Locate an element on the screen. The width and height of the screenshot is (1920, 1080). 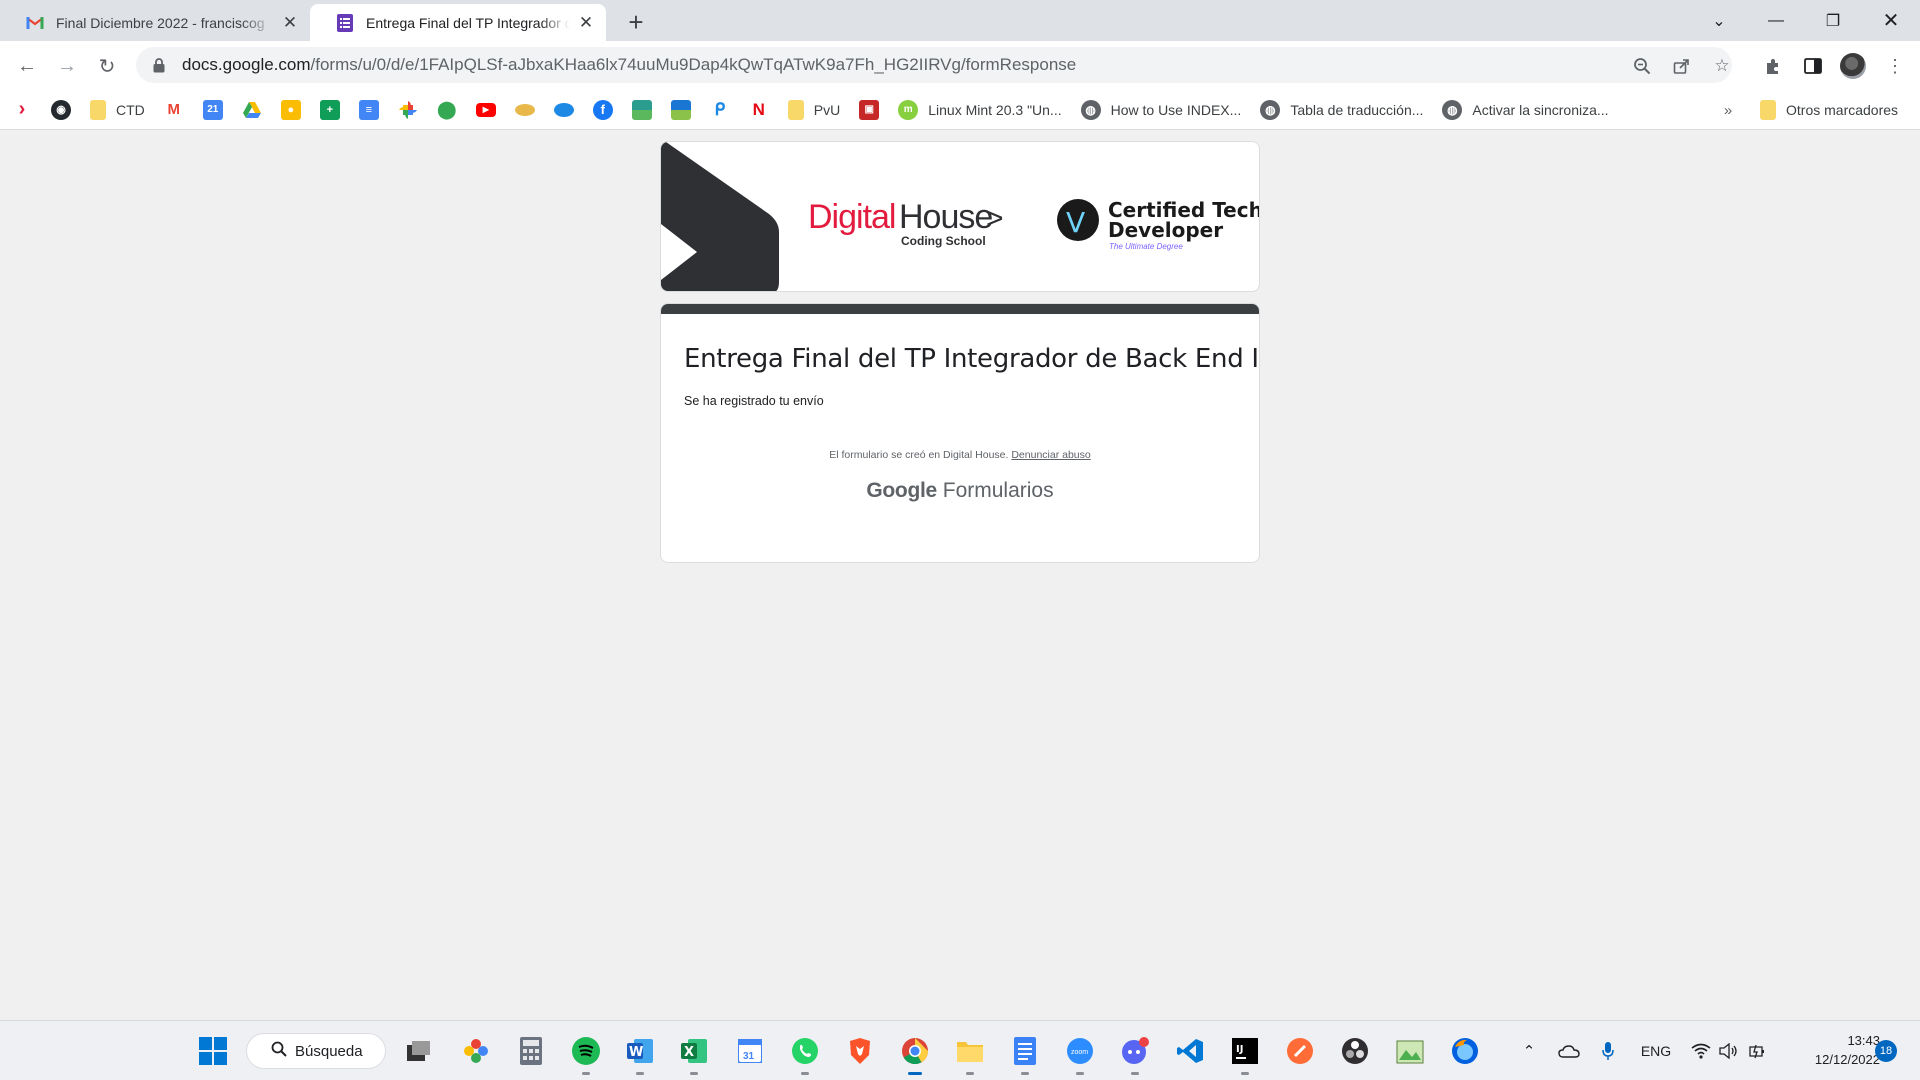
whatsapp-icon is located at coordinates (805, 1055).